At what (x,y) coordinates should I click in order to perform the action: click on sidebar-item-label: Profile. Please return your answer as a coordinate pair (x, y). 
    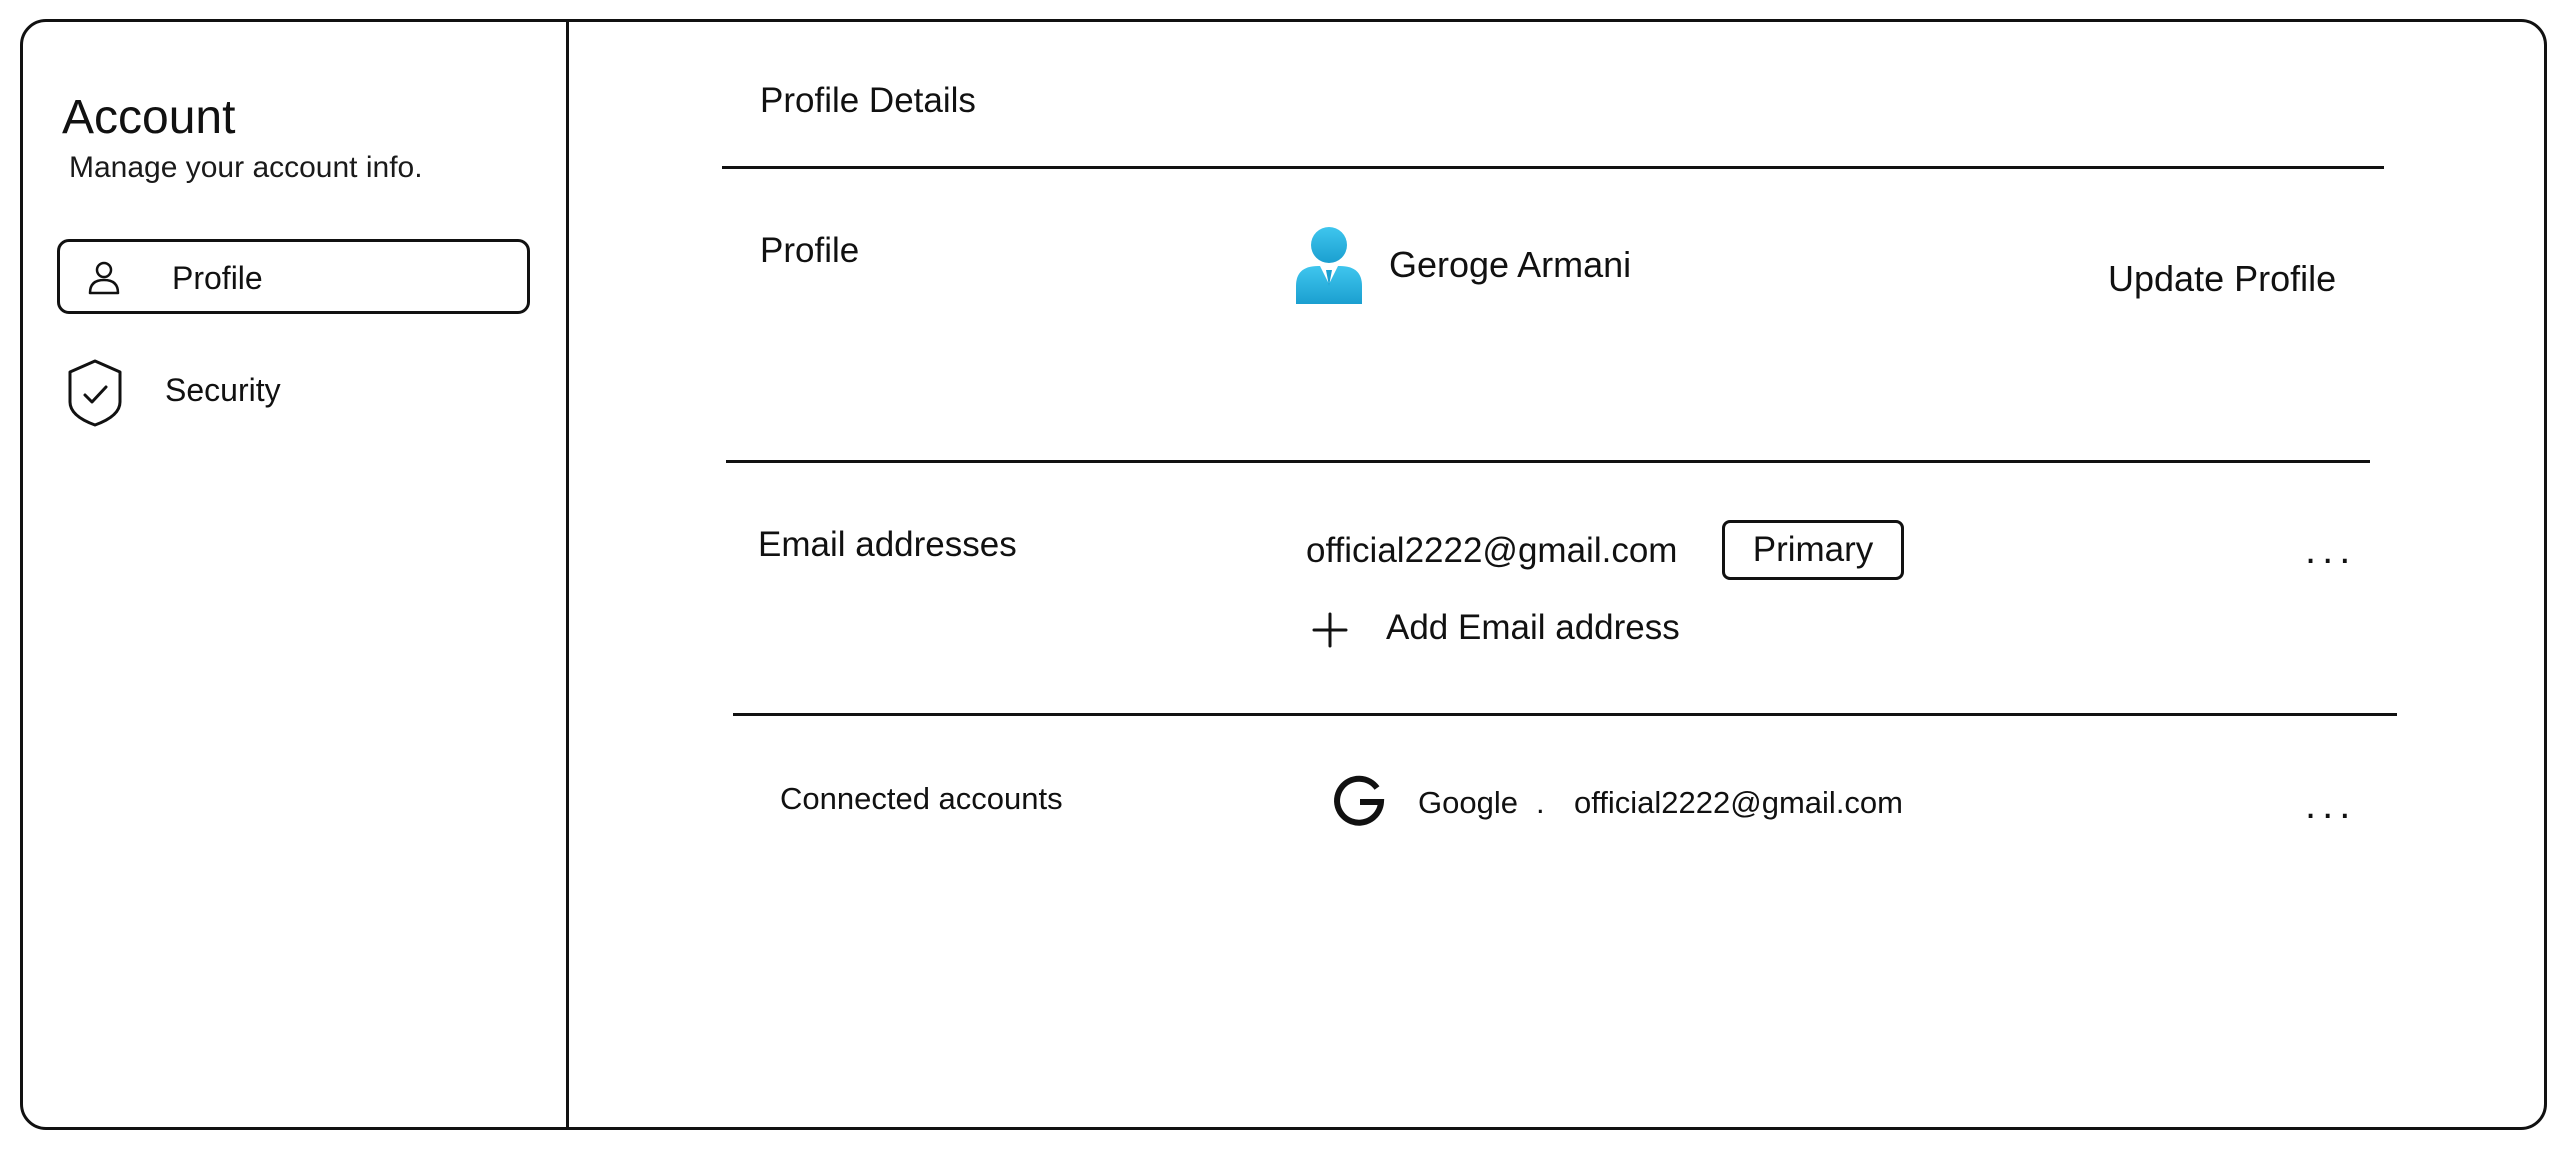
    Looking at the image, I should click on (217, 278).